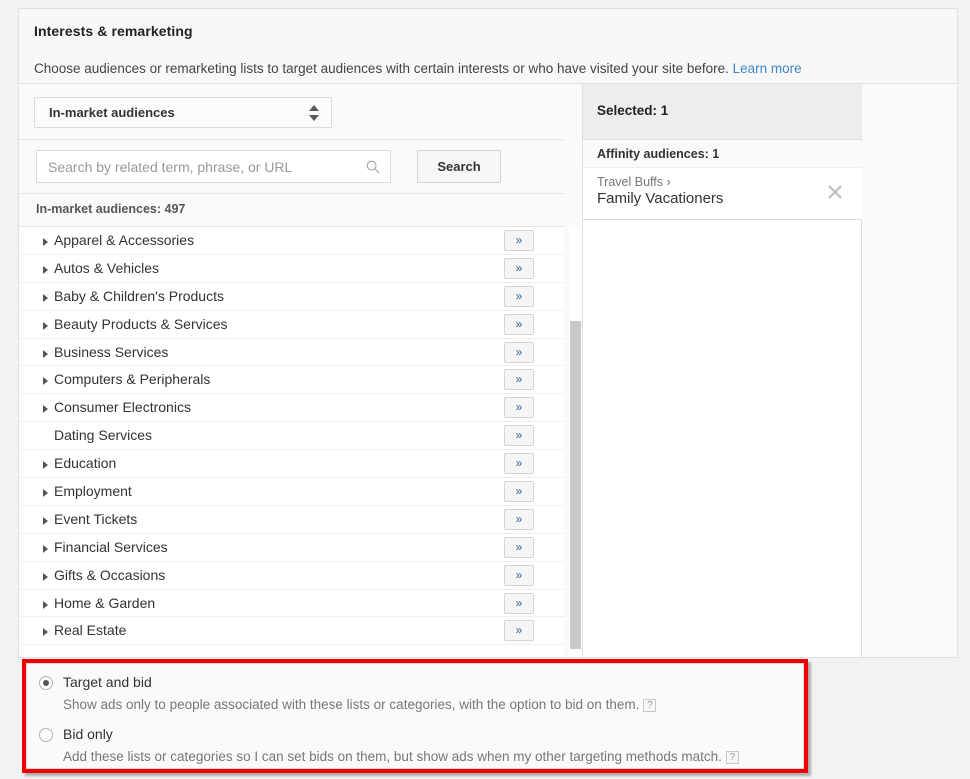 This screenshot has width=970, height=779. Describe the element at coordinates (105, 602) in the screenshot. I see `category-row-label: Home & Garden` at that location.